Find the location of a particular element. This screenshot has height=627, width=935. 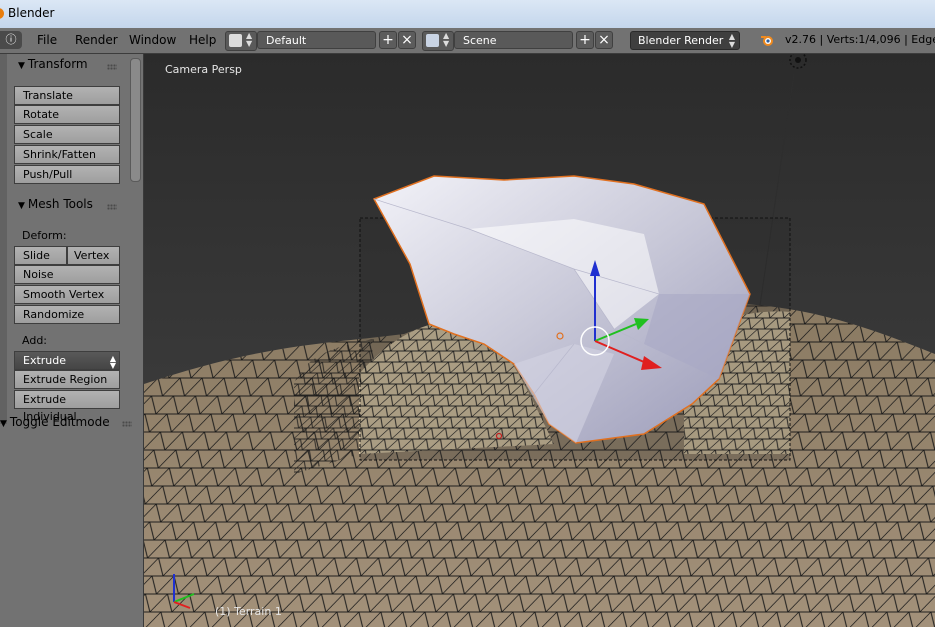

toggle-editmode-title: Toggle Editmode is located at coordinates (59, 422).